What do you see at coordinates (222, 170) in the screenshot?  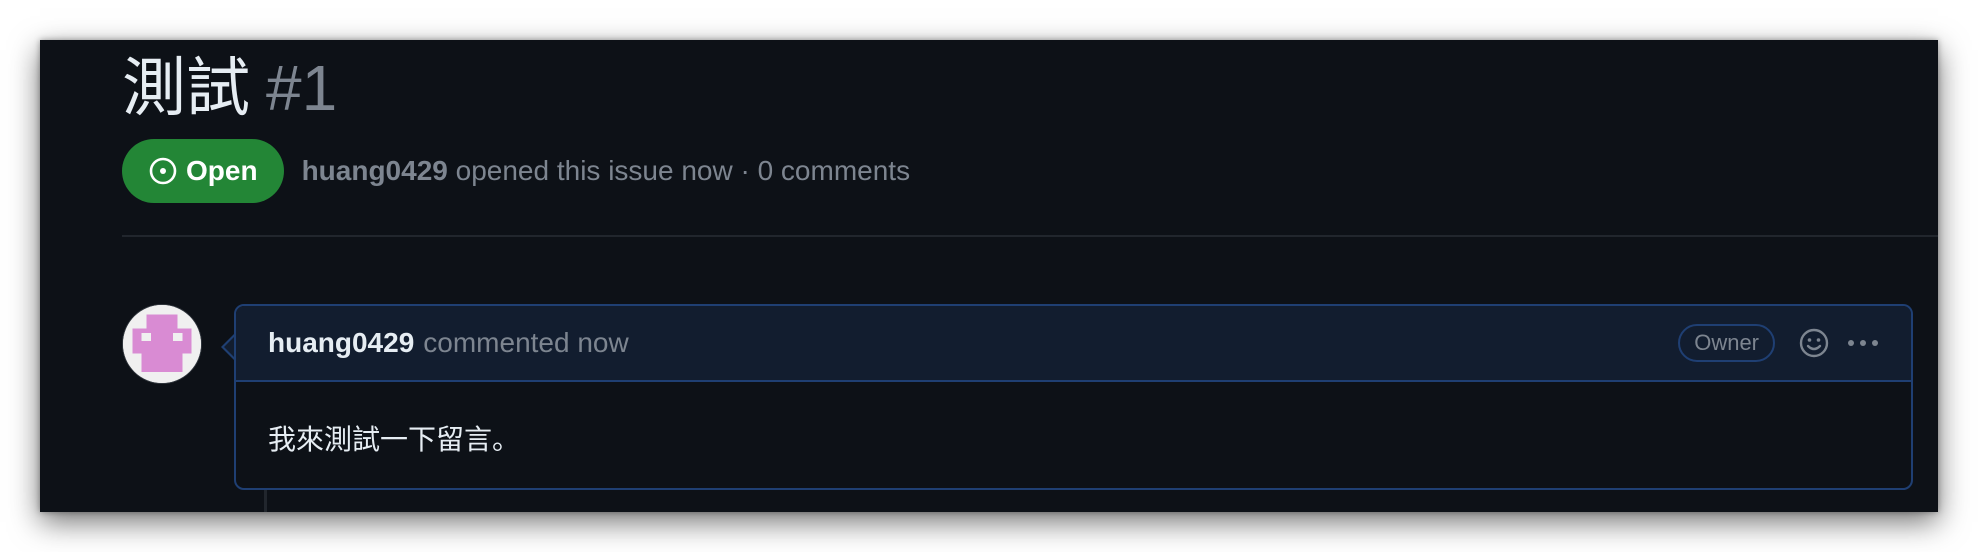 I see `issue-state-label: Open` at bounding box center [222, 170].